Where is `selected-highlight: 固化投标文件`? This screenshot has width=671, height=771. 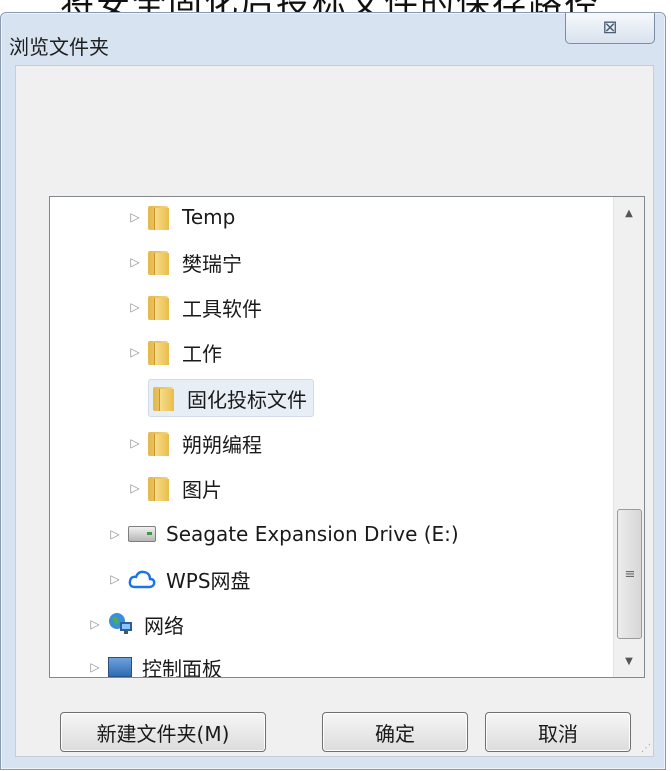 selected-highlight: 固化投标文件 is located at coordinates (231, 398).